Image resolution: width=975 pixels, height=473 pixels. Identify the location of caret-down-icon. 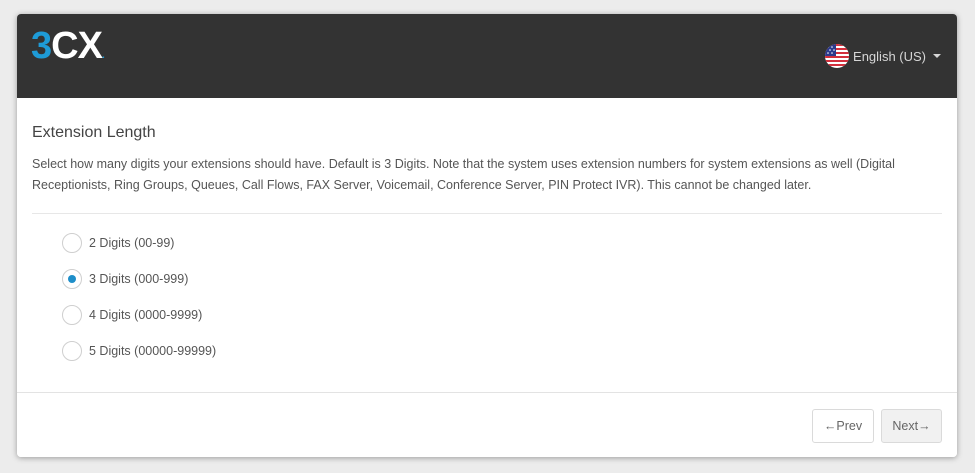
(937, 56).